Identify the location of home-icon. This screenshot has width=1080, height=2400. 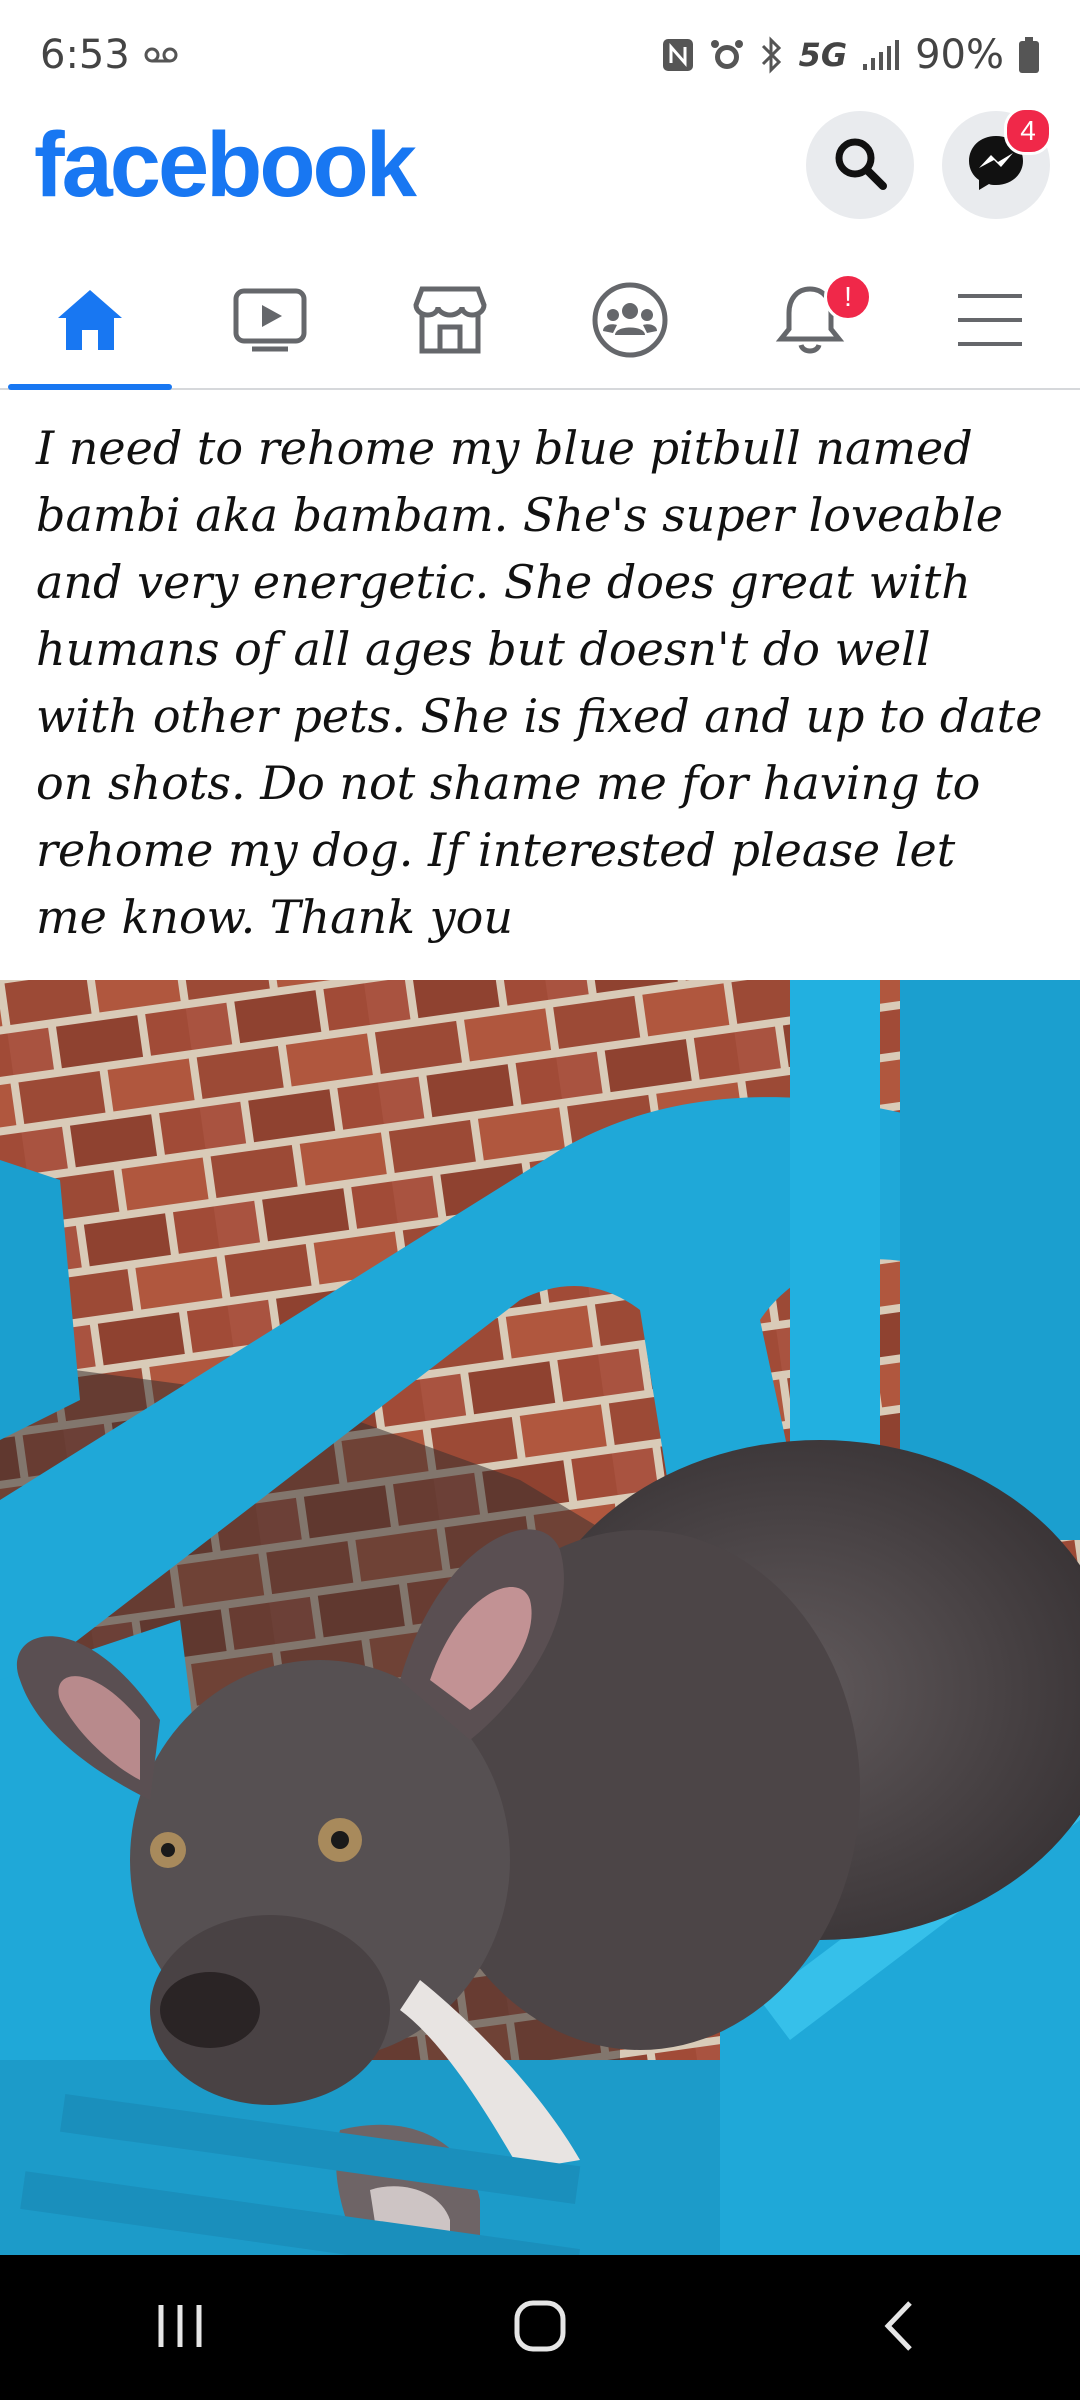
(90, 322).